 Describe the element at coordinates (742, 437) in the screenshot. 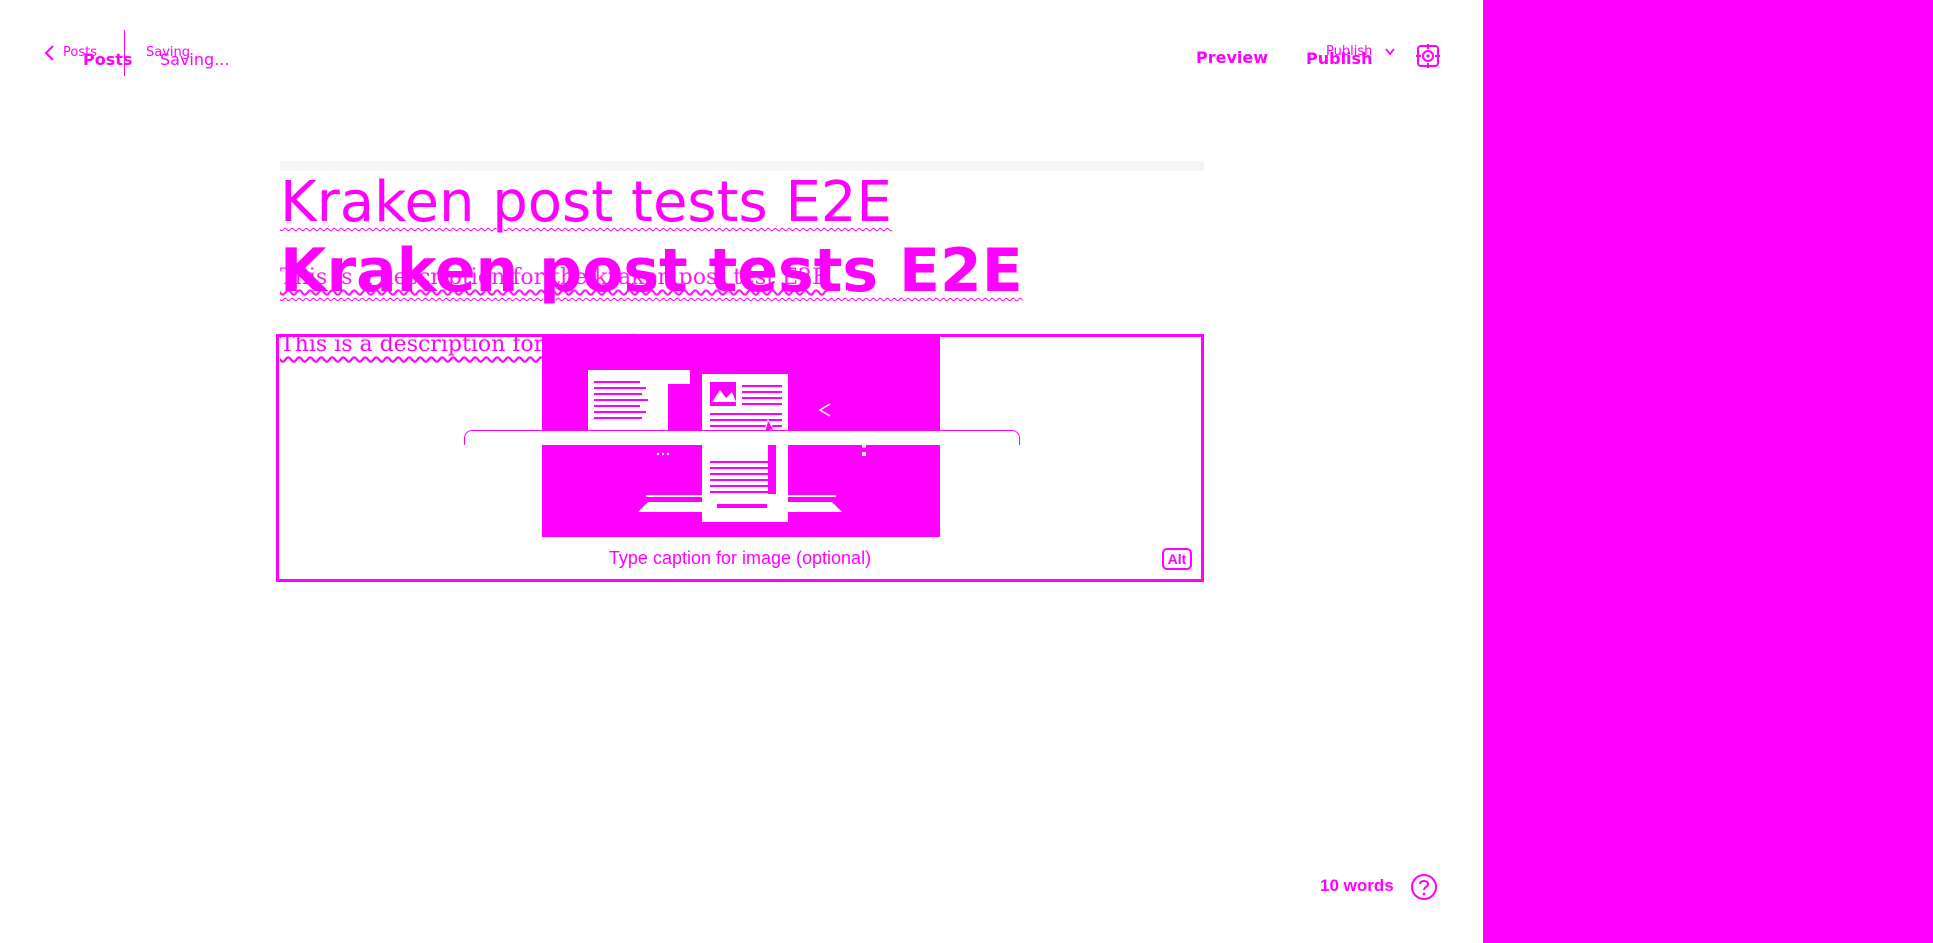

I see `image-toolbar` at that location.